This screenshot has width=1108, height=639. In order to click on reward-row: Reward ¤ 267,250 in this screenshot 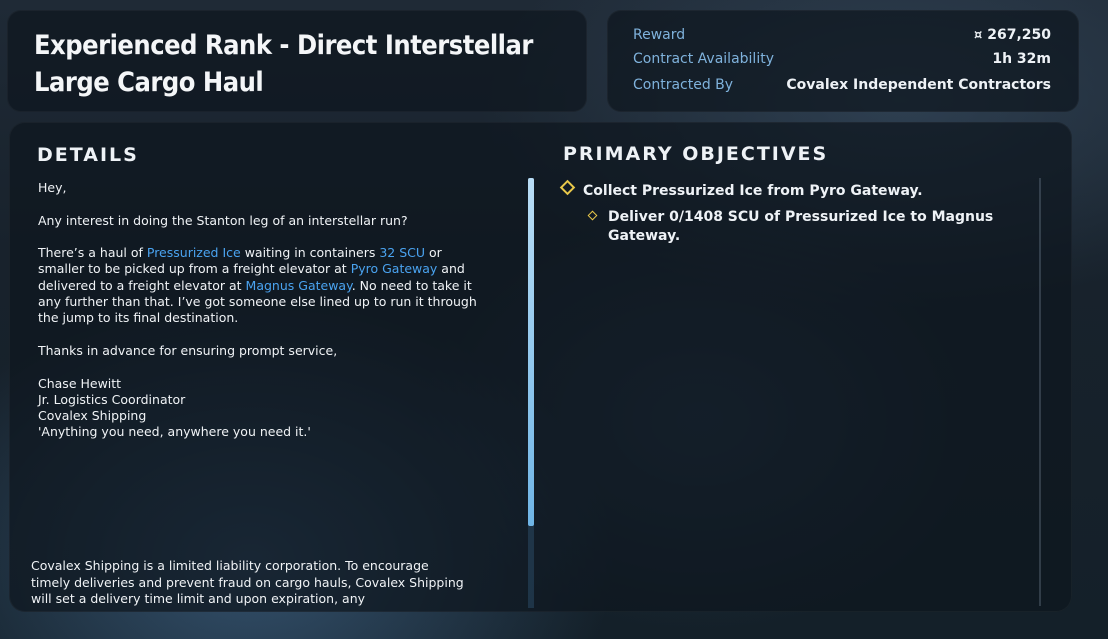, I will do `click(842, 38)`.